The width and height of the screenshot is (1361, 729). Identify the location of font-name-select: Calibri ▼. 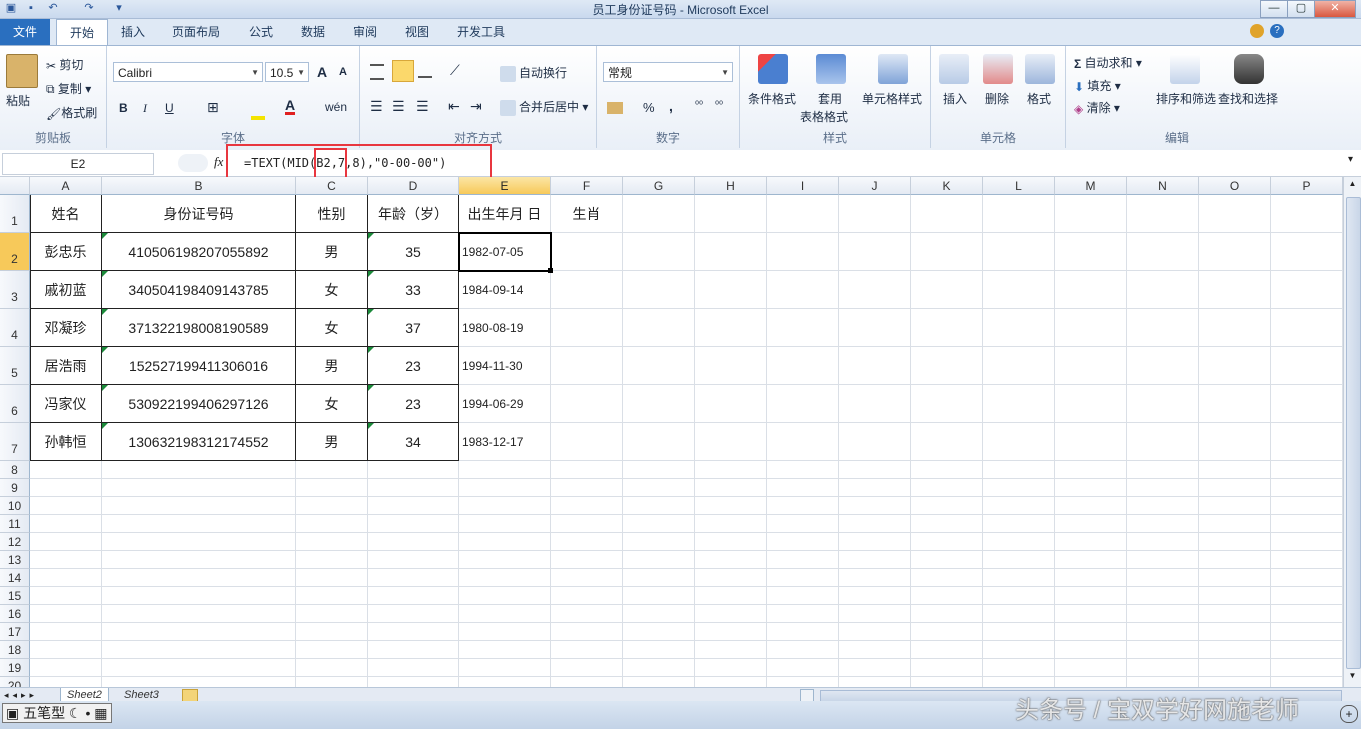
(188, 72).